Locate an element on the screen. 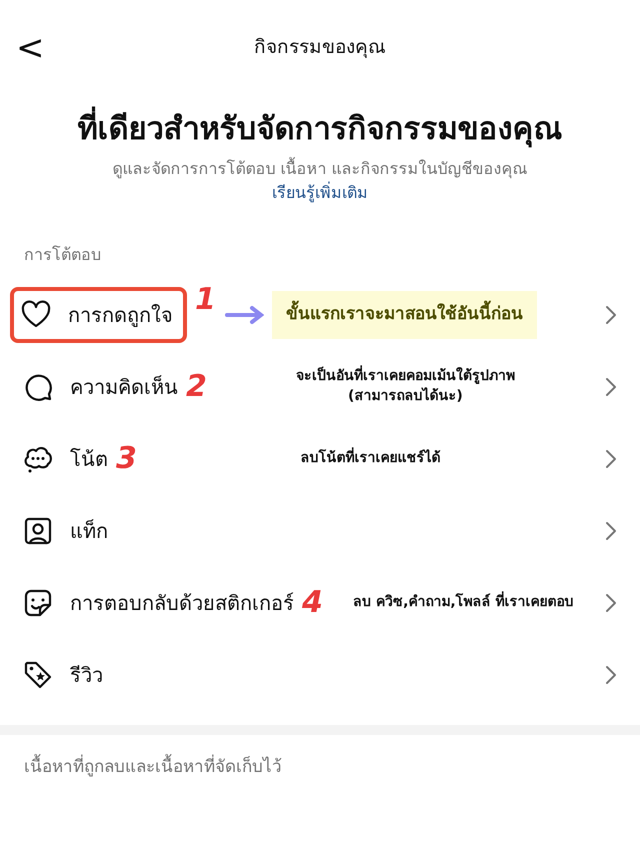 Image resolution: width=640 pixels, height=853 pixels. annotation-note: จะเป็นอันที่เราเคยคอมเม้นใต้รูปภาพ (สามารถลบได้นะ) is located at coordinates (405, 387).